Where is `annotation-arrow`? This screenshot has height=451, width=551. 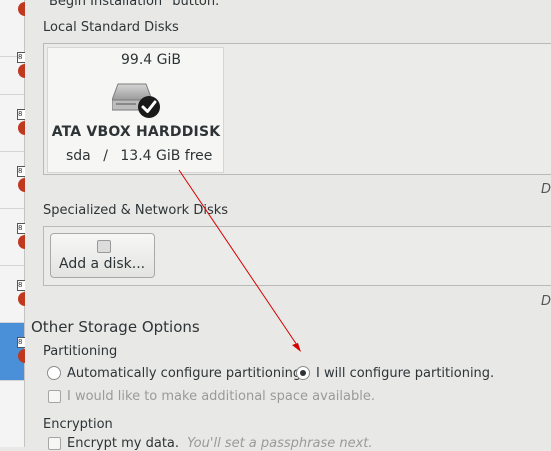
annotation-arrow is located at coordinates (239, 260).